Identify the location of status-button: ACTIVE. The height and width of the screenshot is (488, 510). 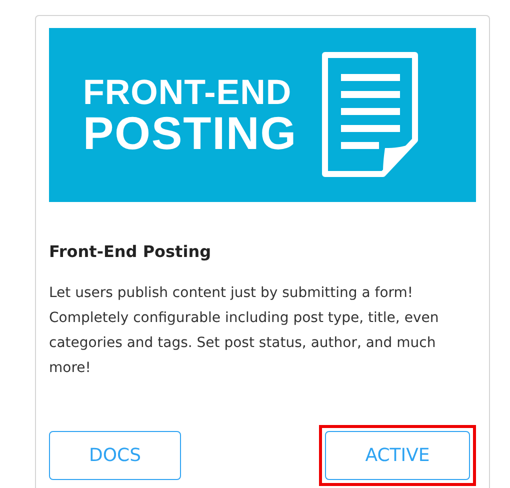
(397, 455).